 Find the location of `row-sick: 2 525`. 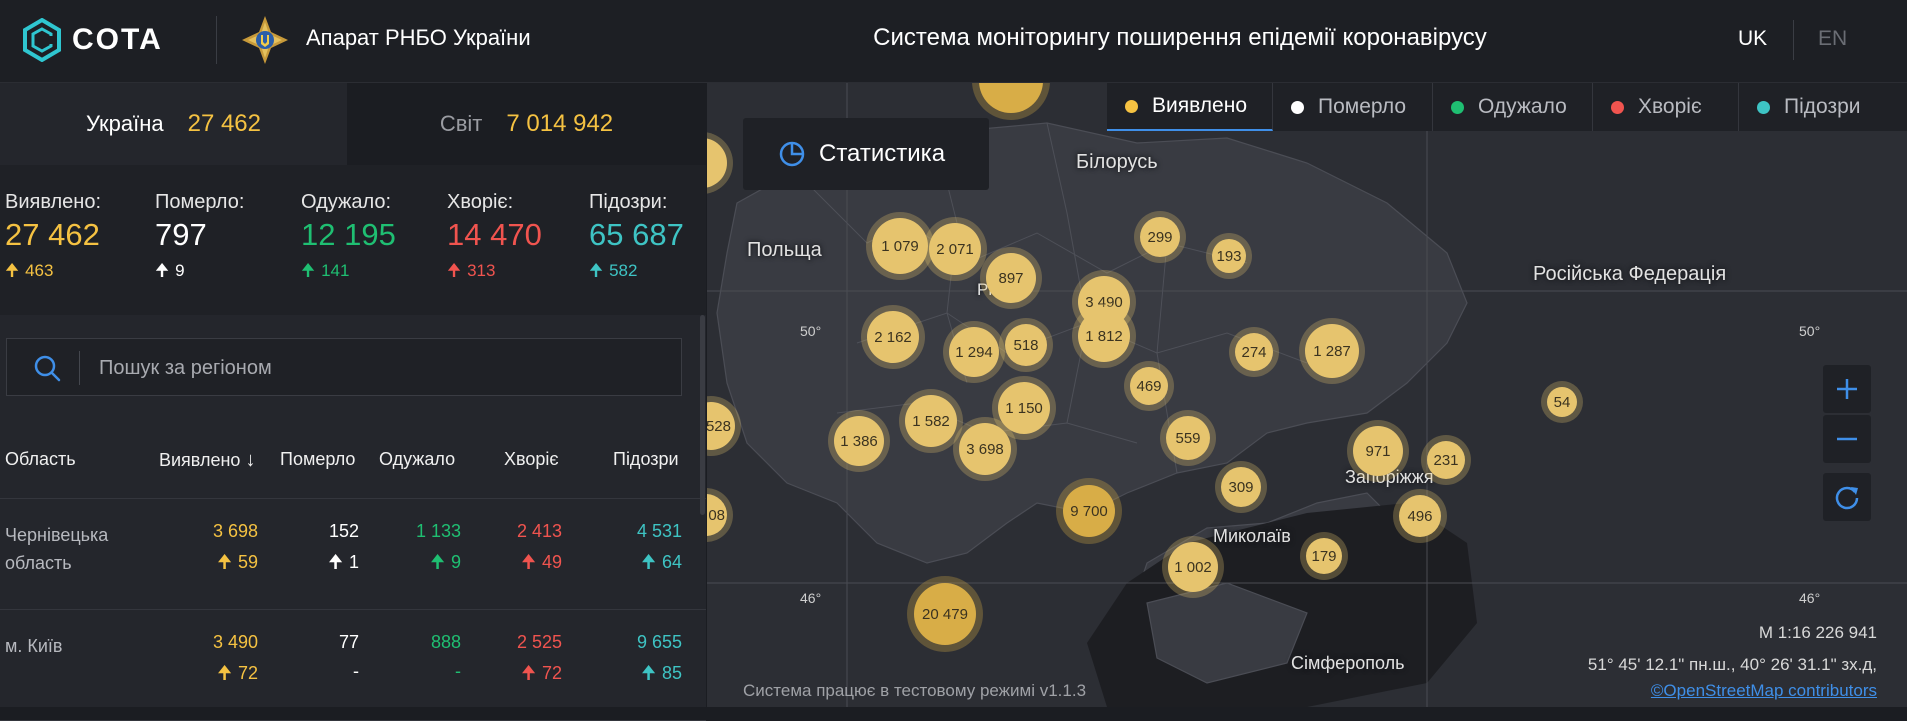

row-sick: 2 525 is located at coordinates (539, 642).